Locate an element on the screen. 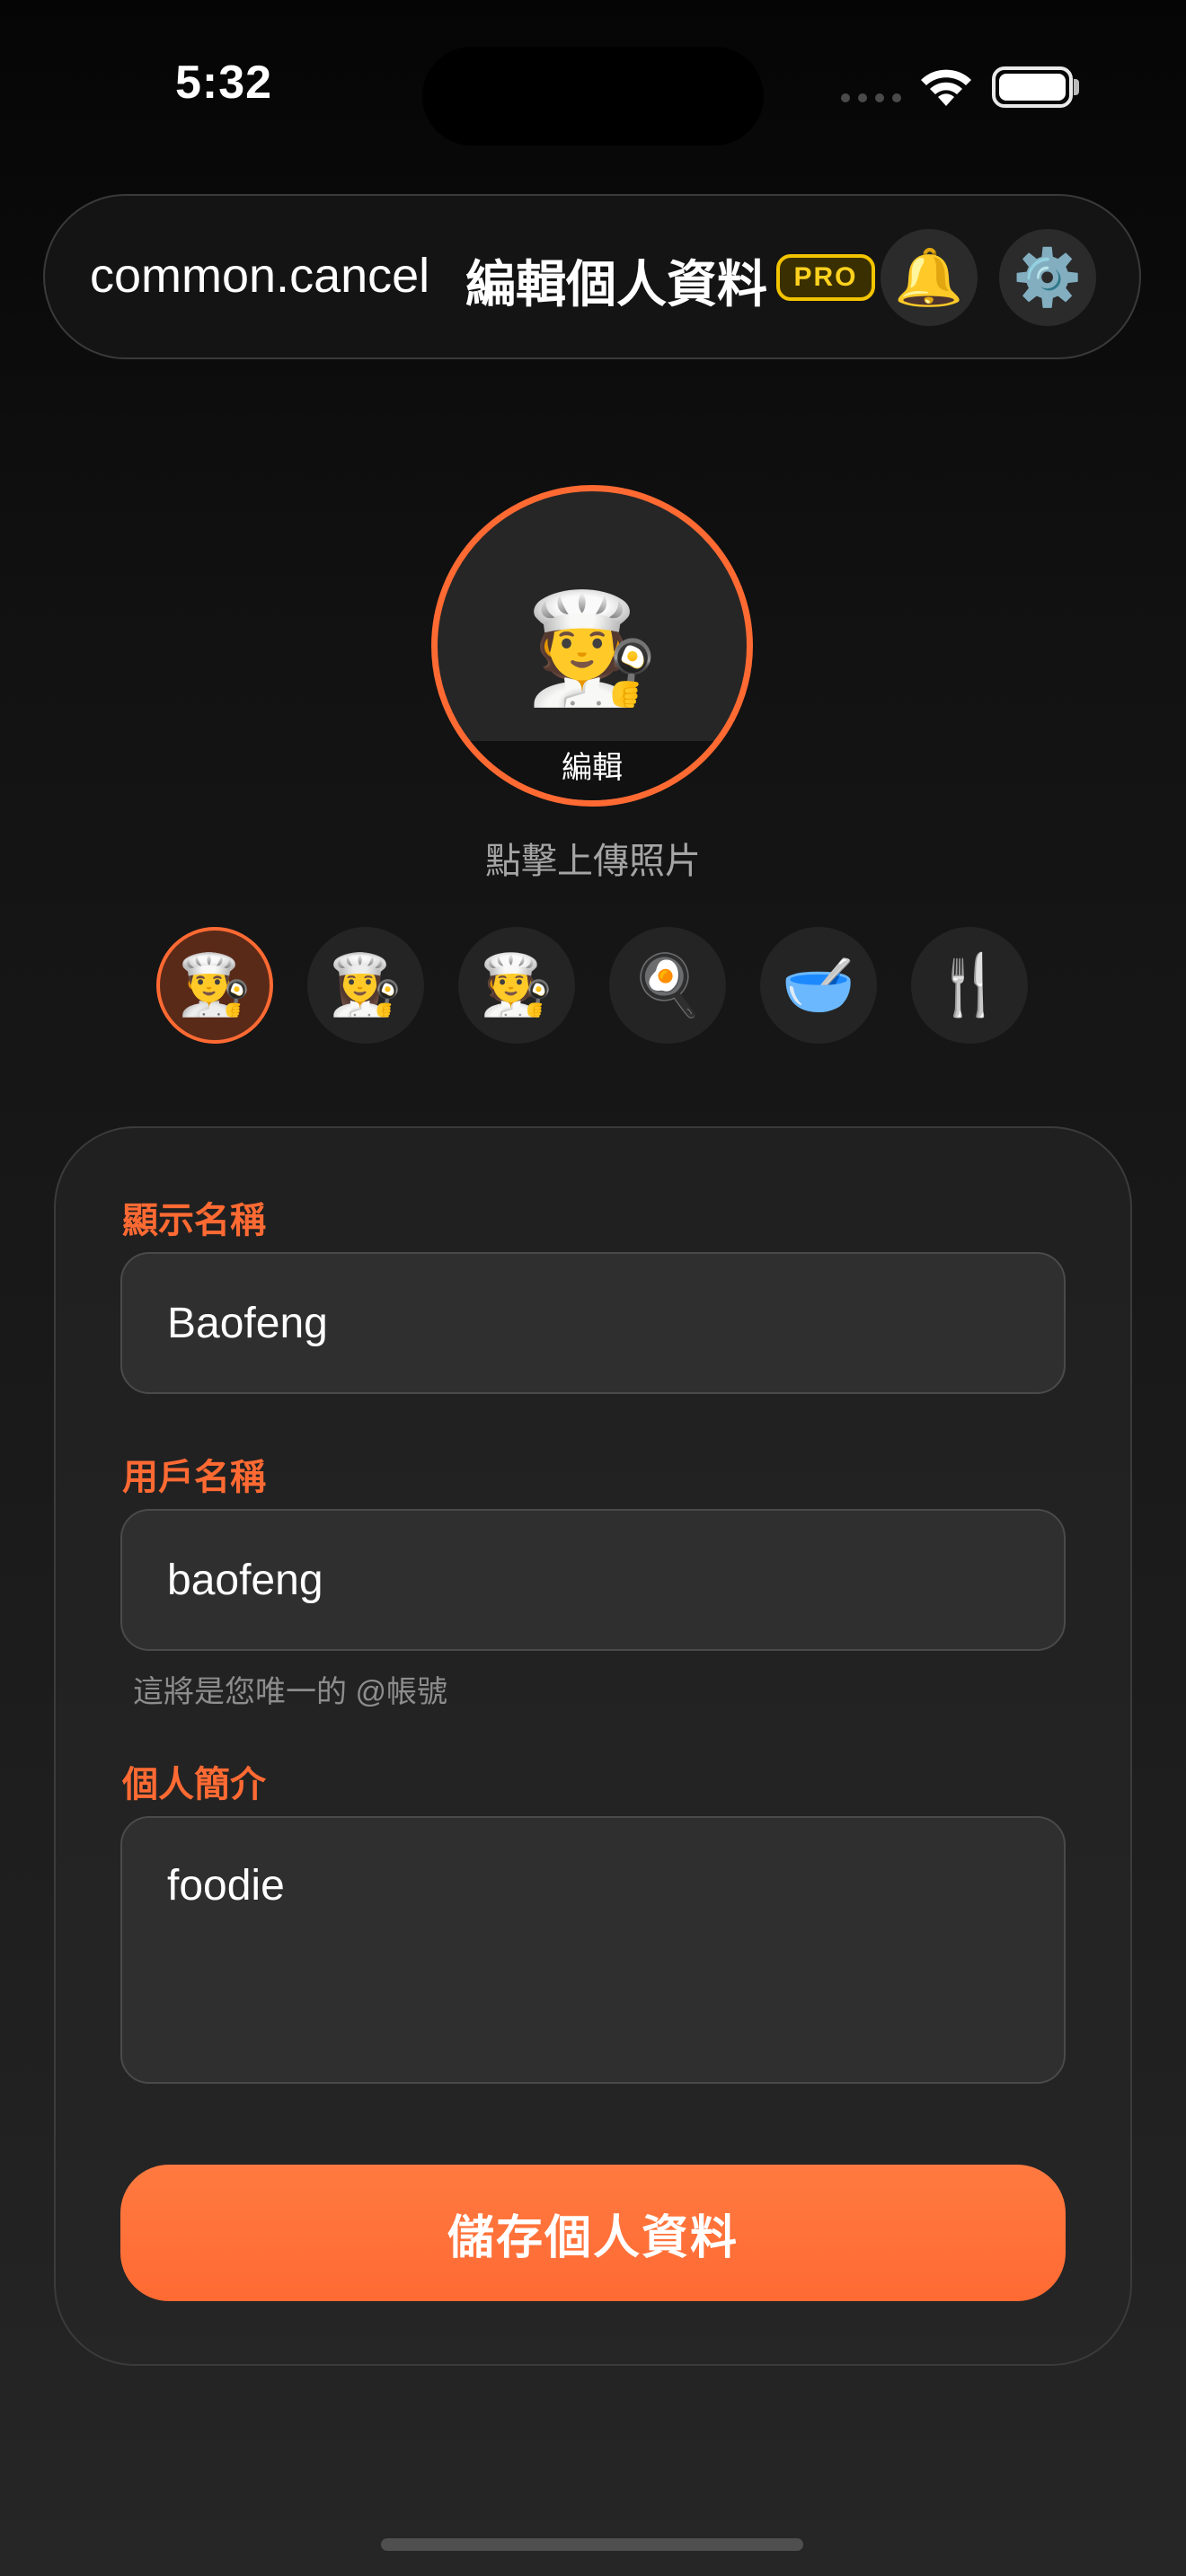 This screenshot has width=1186, height=2576. settings-button: ⚙️ is located at coordinates (1047, 277).